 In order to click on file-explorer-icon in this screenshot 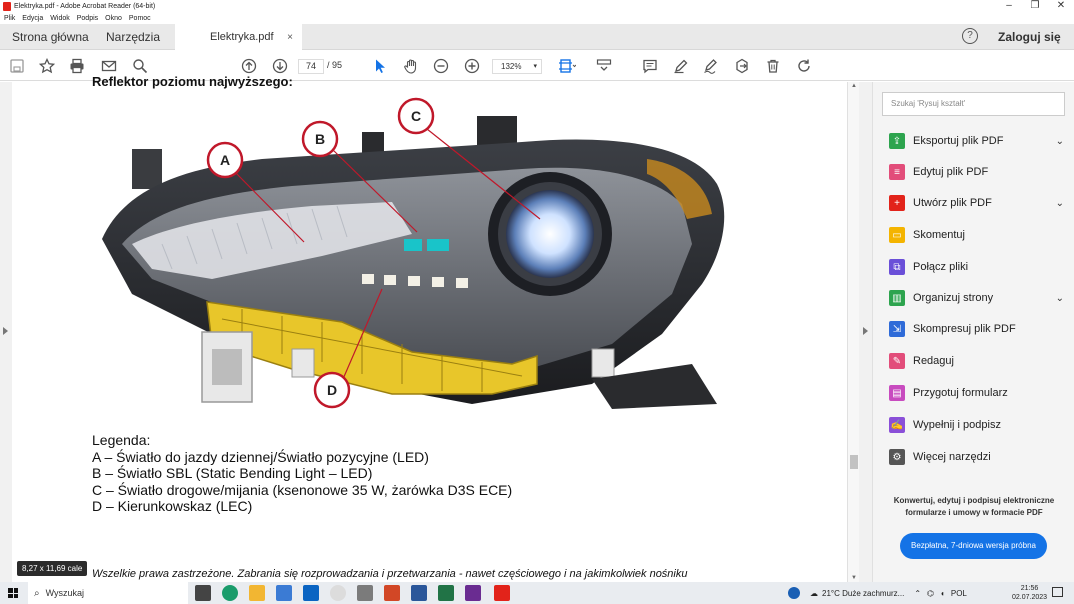, I will do `click(257, 593)`.